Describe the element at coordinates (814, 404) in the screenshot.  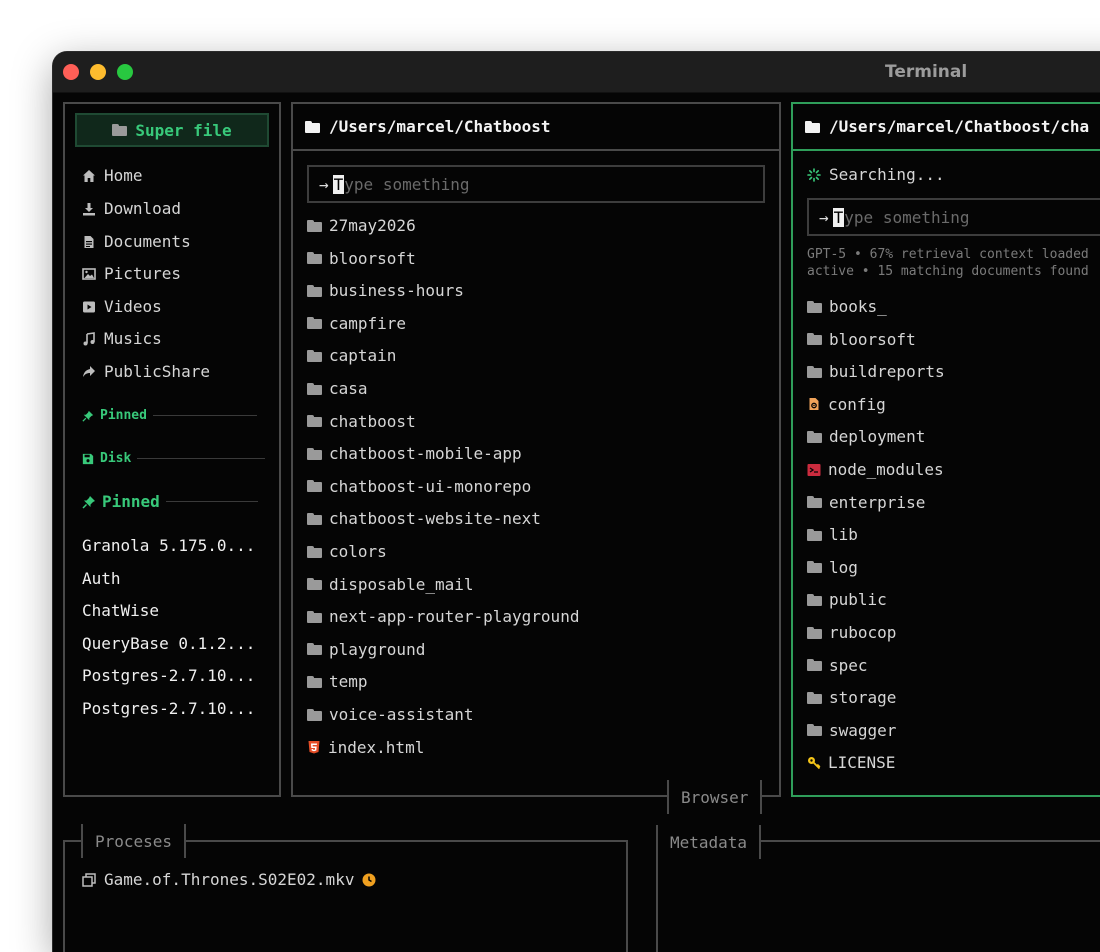
I see `config-file-icon` at that location.